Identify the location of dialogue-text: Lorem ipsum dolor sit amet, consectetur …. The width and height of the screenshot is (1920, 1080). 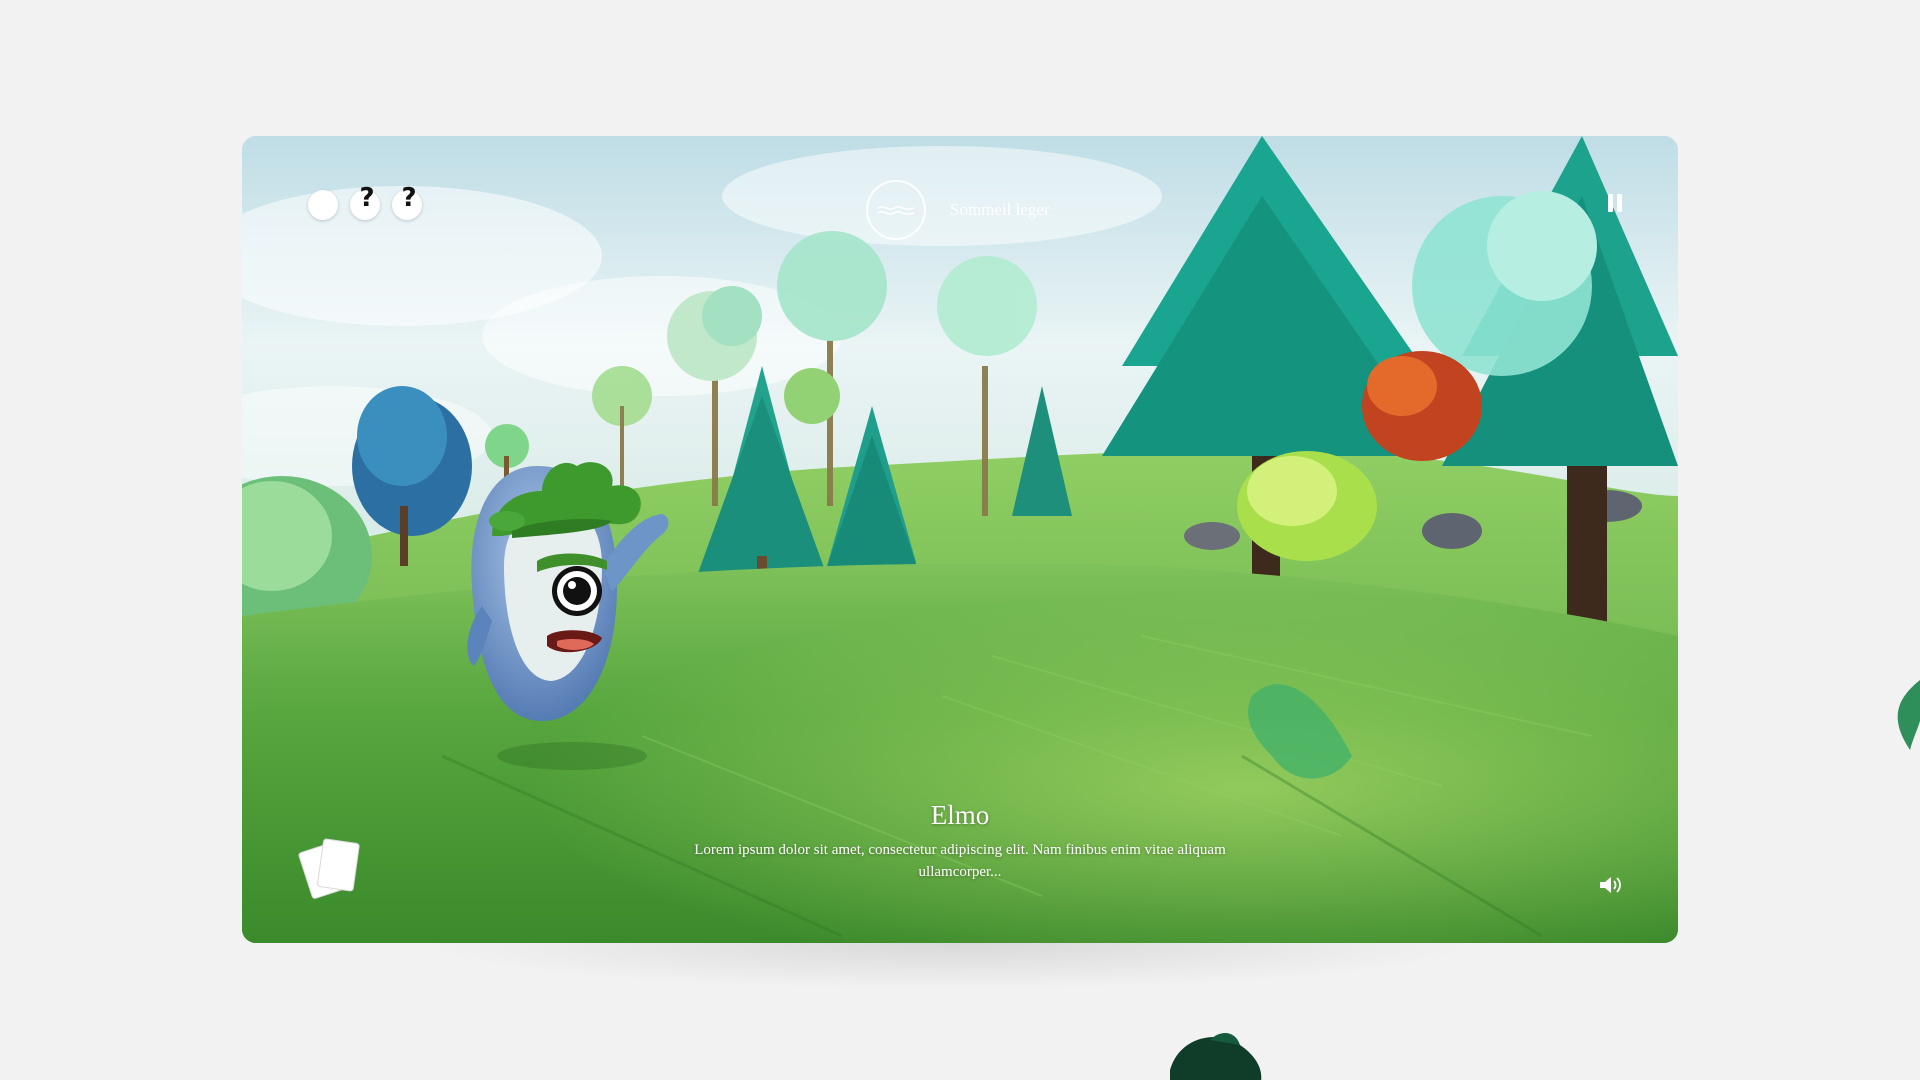
(960, 861).